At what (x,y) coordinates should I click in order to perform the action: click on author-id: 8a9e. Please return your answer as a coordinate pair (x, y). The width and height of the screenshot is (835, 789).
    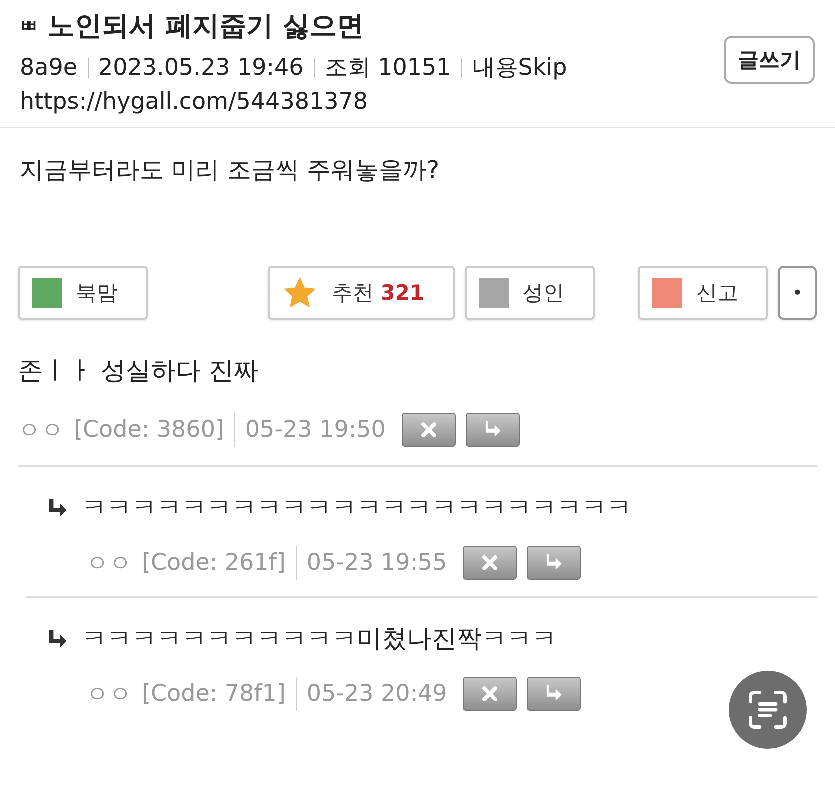
    Looking at the image, I should click on (49, 67).